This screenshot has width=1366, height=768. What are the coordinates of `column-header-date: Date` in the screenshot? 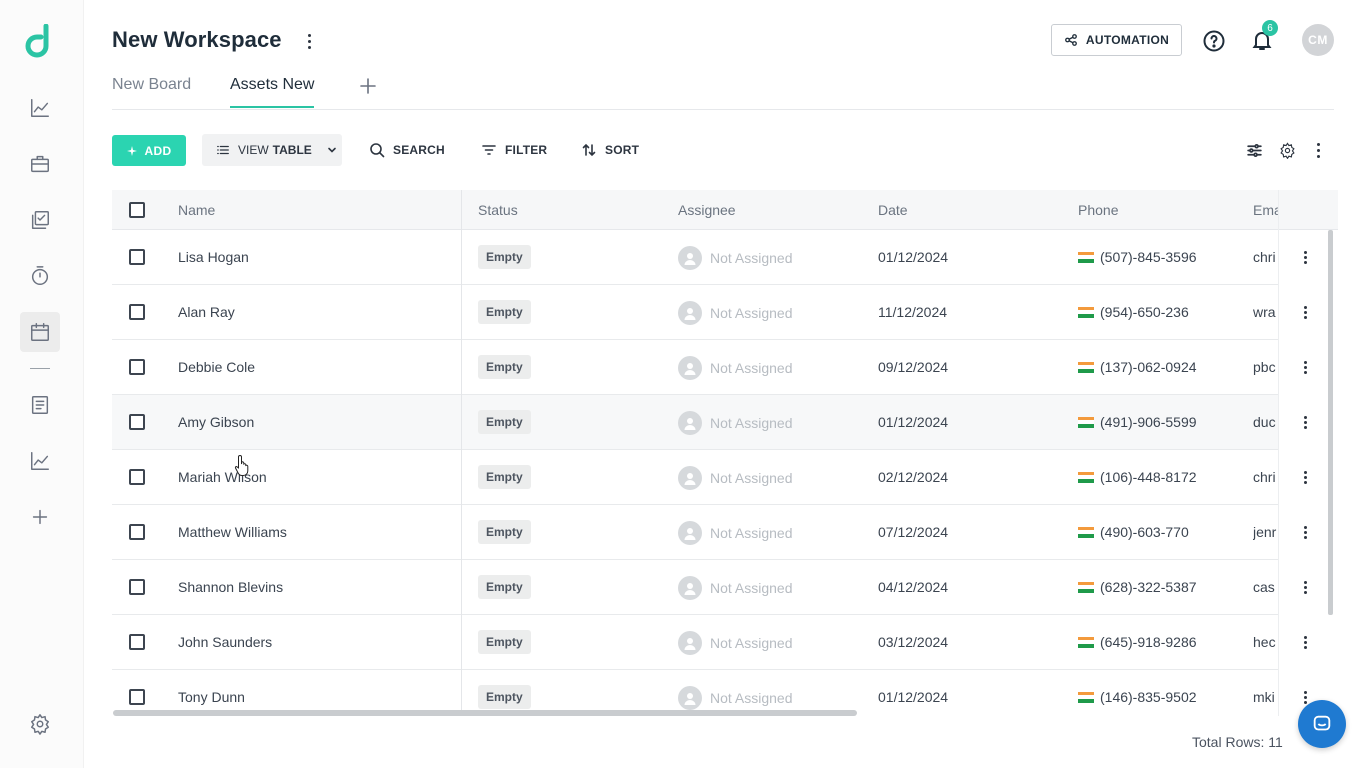 It's located at (893, 210).